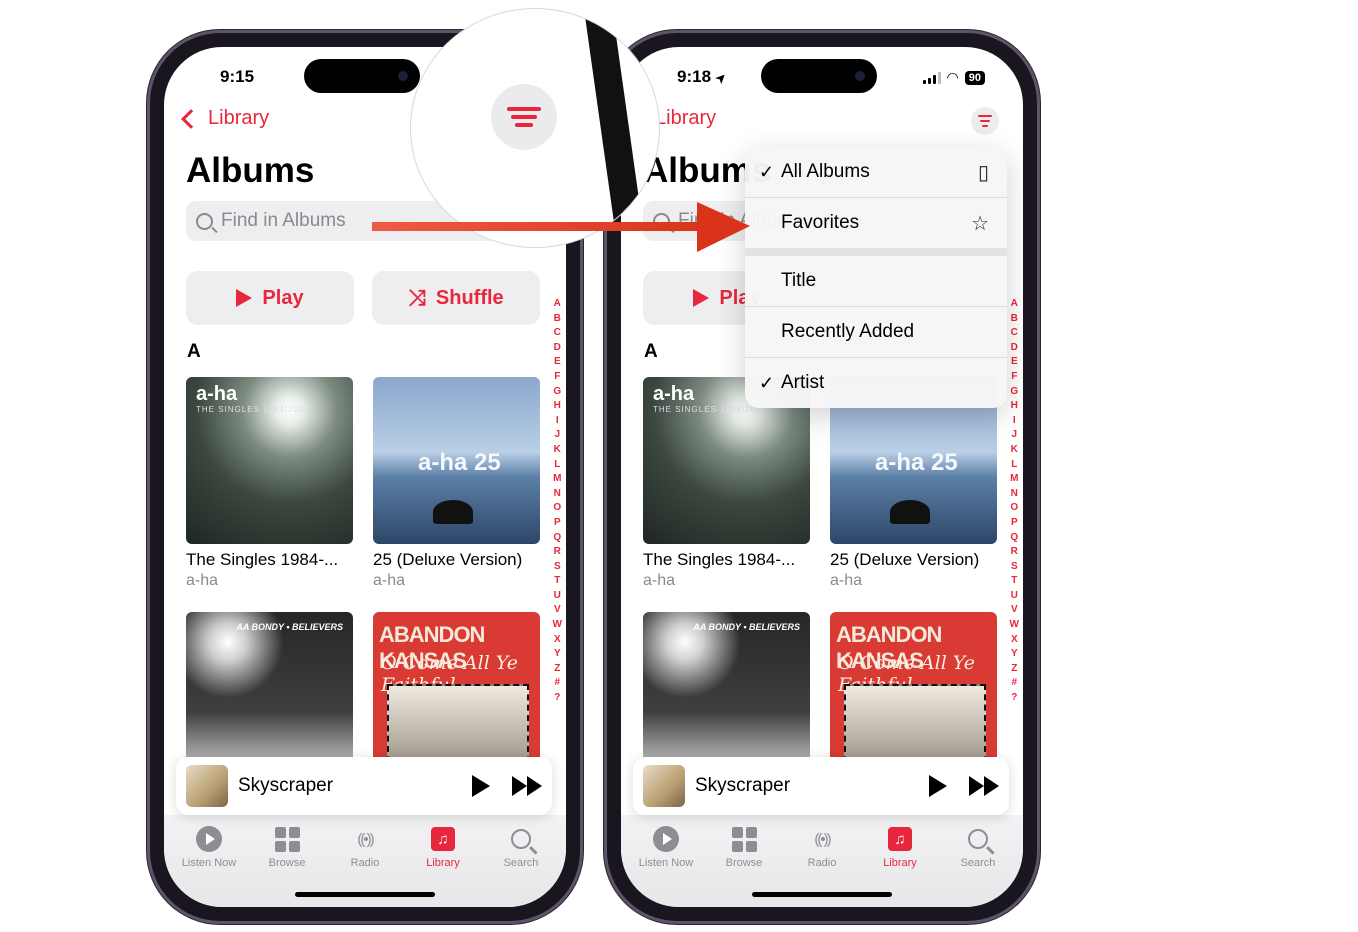  I want to click on menu-item-artist: ✓ Artist, so click(876, 383).